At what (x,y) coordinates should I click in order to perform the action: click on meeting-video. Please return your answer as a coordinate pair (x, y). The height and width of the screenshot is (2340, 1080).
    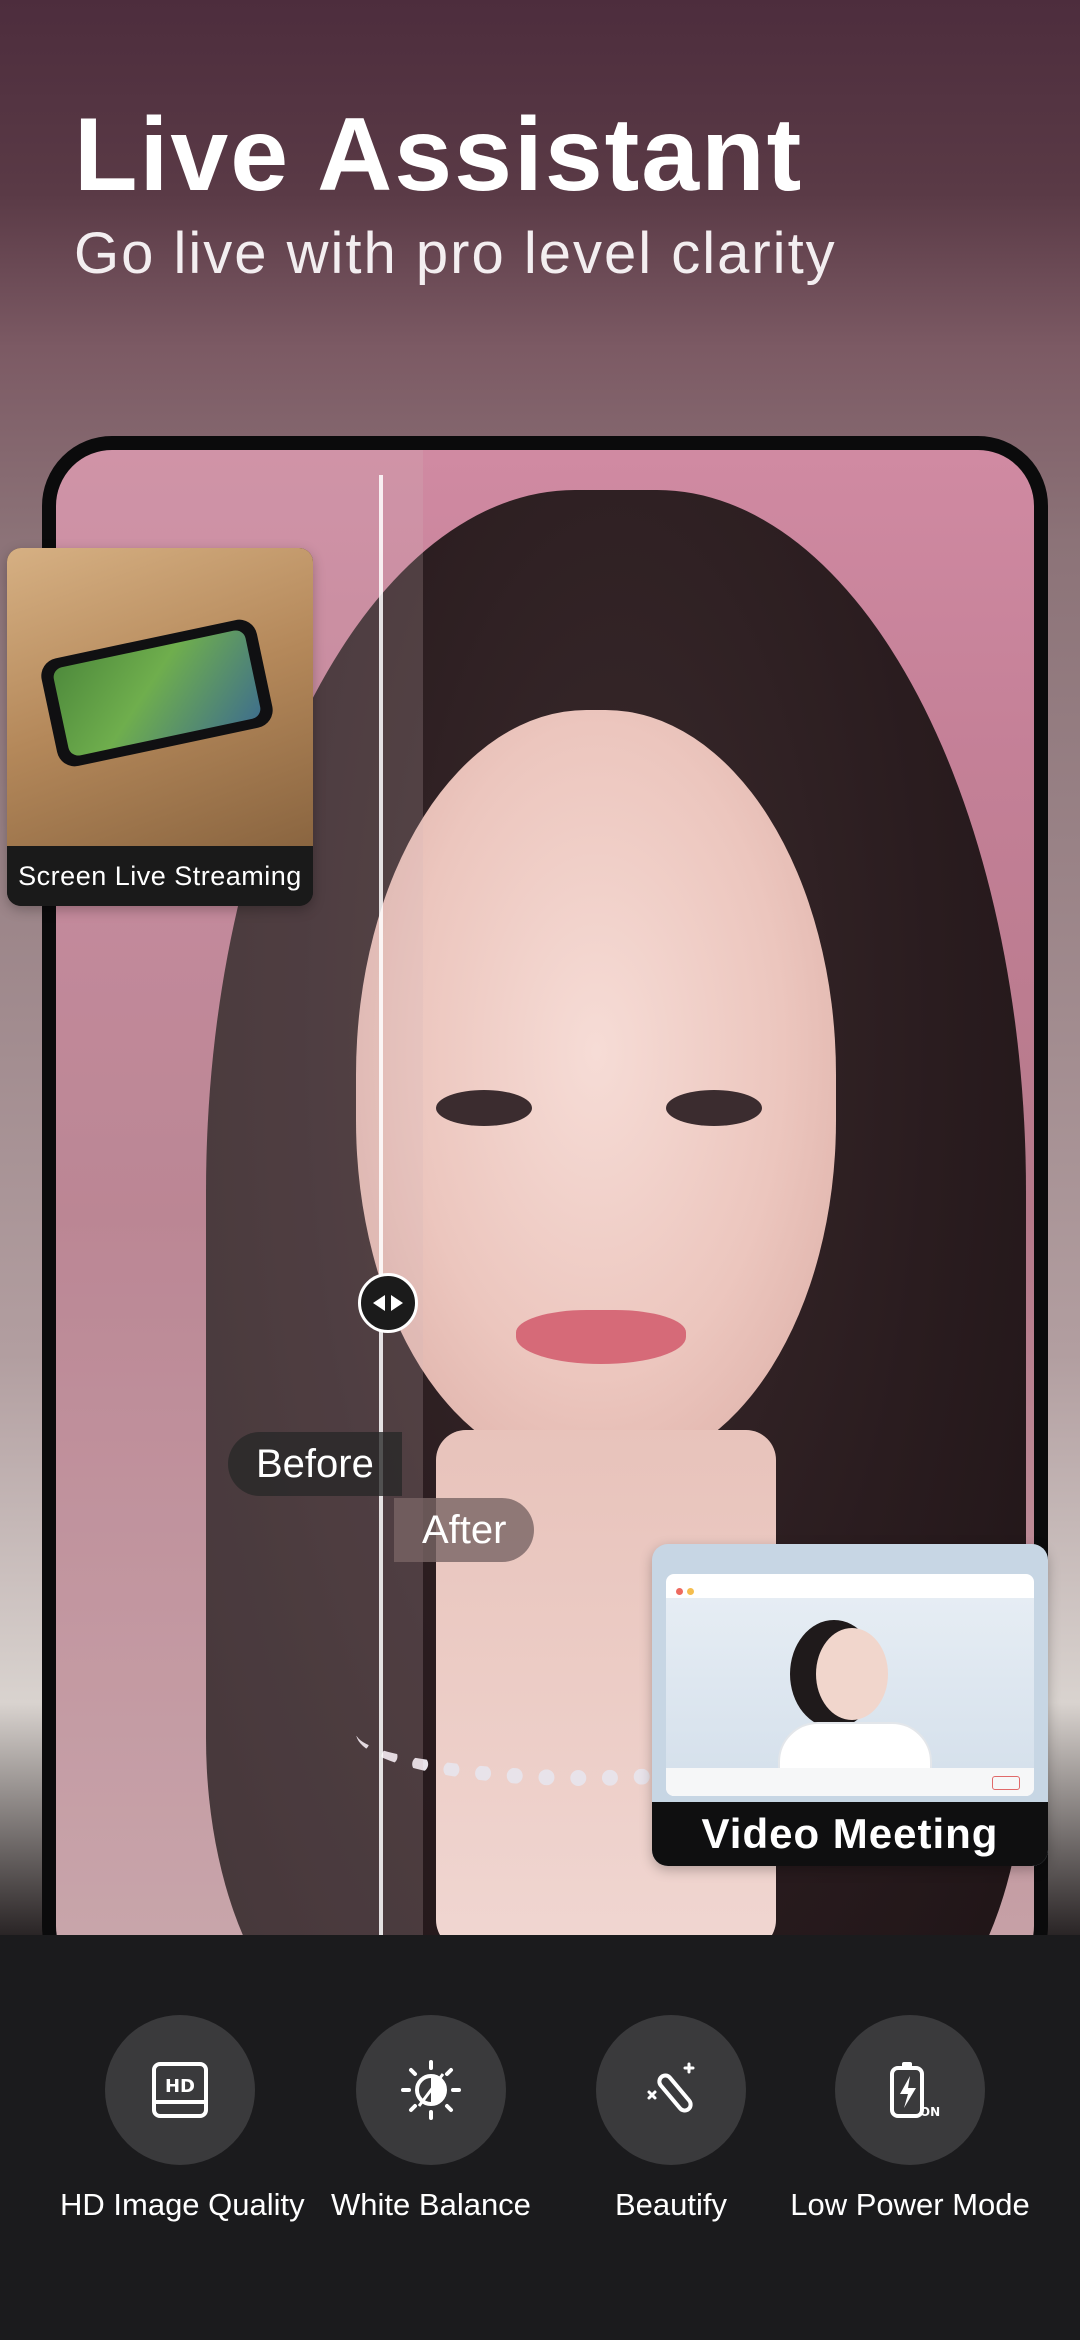
    Looking at the image, I should click on (850, 1692).